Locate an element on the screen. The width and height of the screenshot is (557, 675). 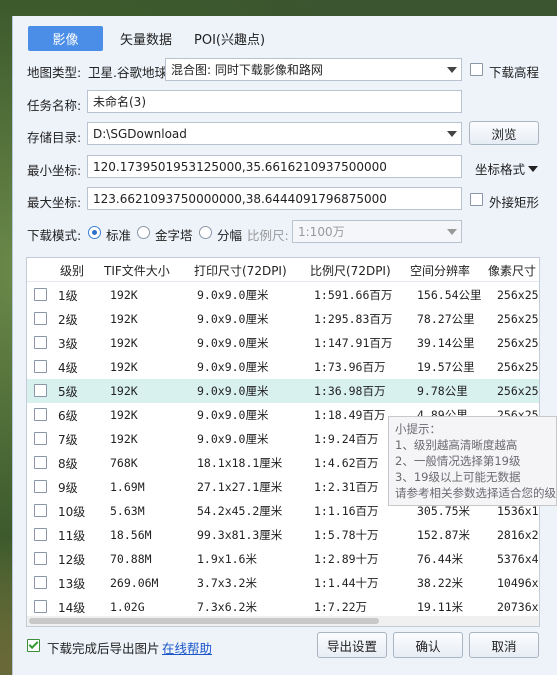
max-coord-input: 123.6621093750000000,38.6444091796875000 is located at coordinates (274, 198).